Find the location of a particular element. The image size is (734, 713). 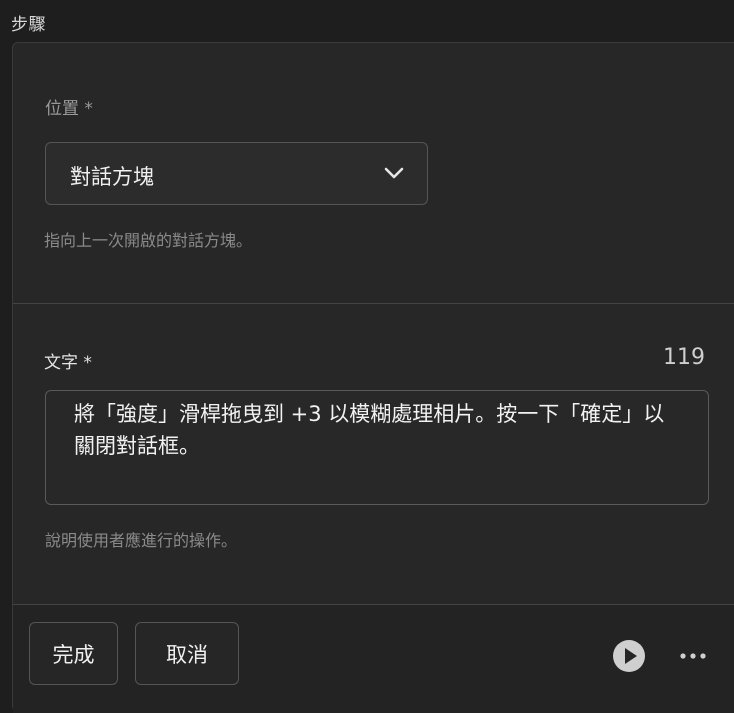

character-counter: 119 is located at coordinates (684, 357).